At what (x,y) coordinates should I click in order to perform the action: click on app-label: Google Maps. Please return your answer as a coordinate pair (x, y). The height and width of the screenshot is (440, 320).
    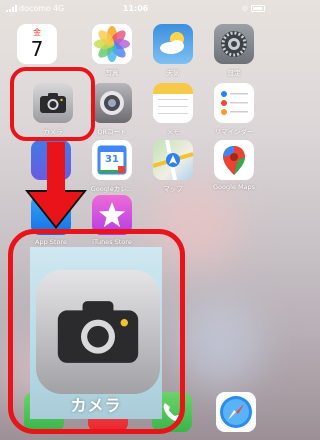
    Looking at the image, I should click on (234, 187).